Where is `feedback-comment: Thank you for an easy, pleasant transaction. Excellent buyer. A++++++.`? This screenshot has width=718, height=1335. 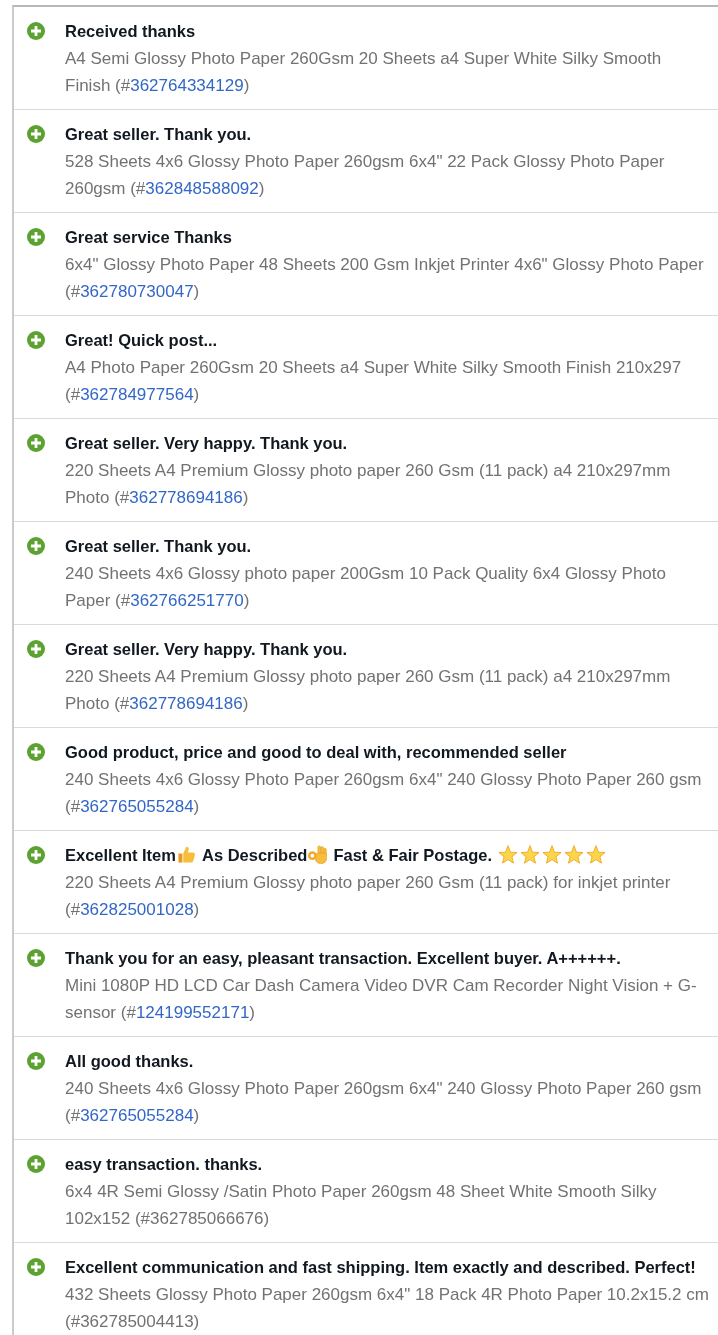
feedback-comment: Thank you for an easy, pleasant transaction. Excellent buyer. A++++++. is located at coordinates (343, 958).